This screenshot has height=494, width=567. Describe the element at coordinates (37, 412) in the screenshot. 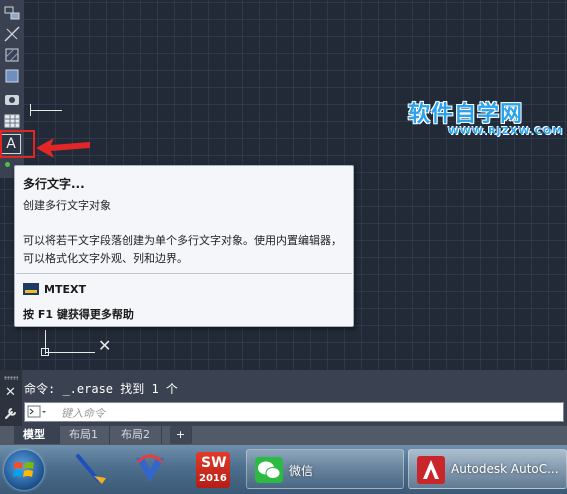

I see `command-prompt-dropdown-icon` at that location.